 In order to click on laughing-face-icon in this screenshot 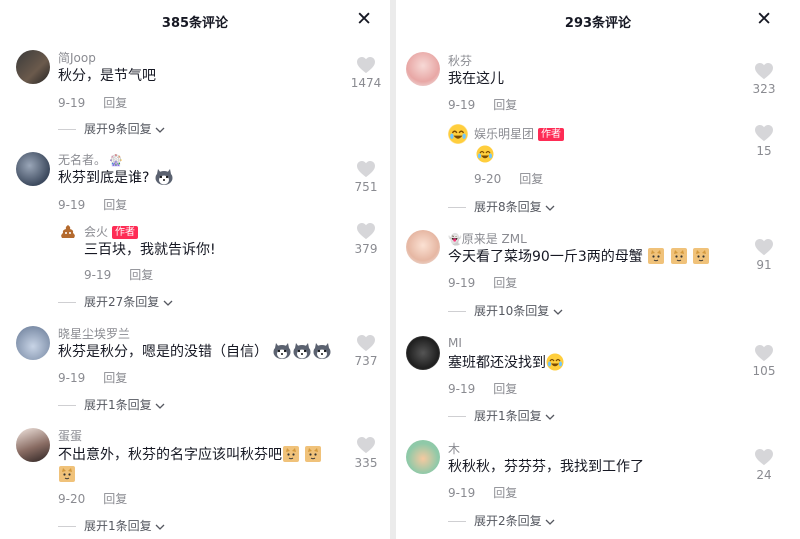, I will do `click(458, 134)`.